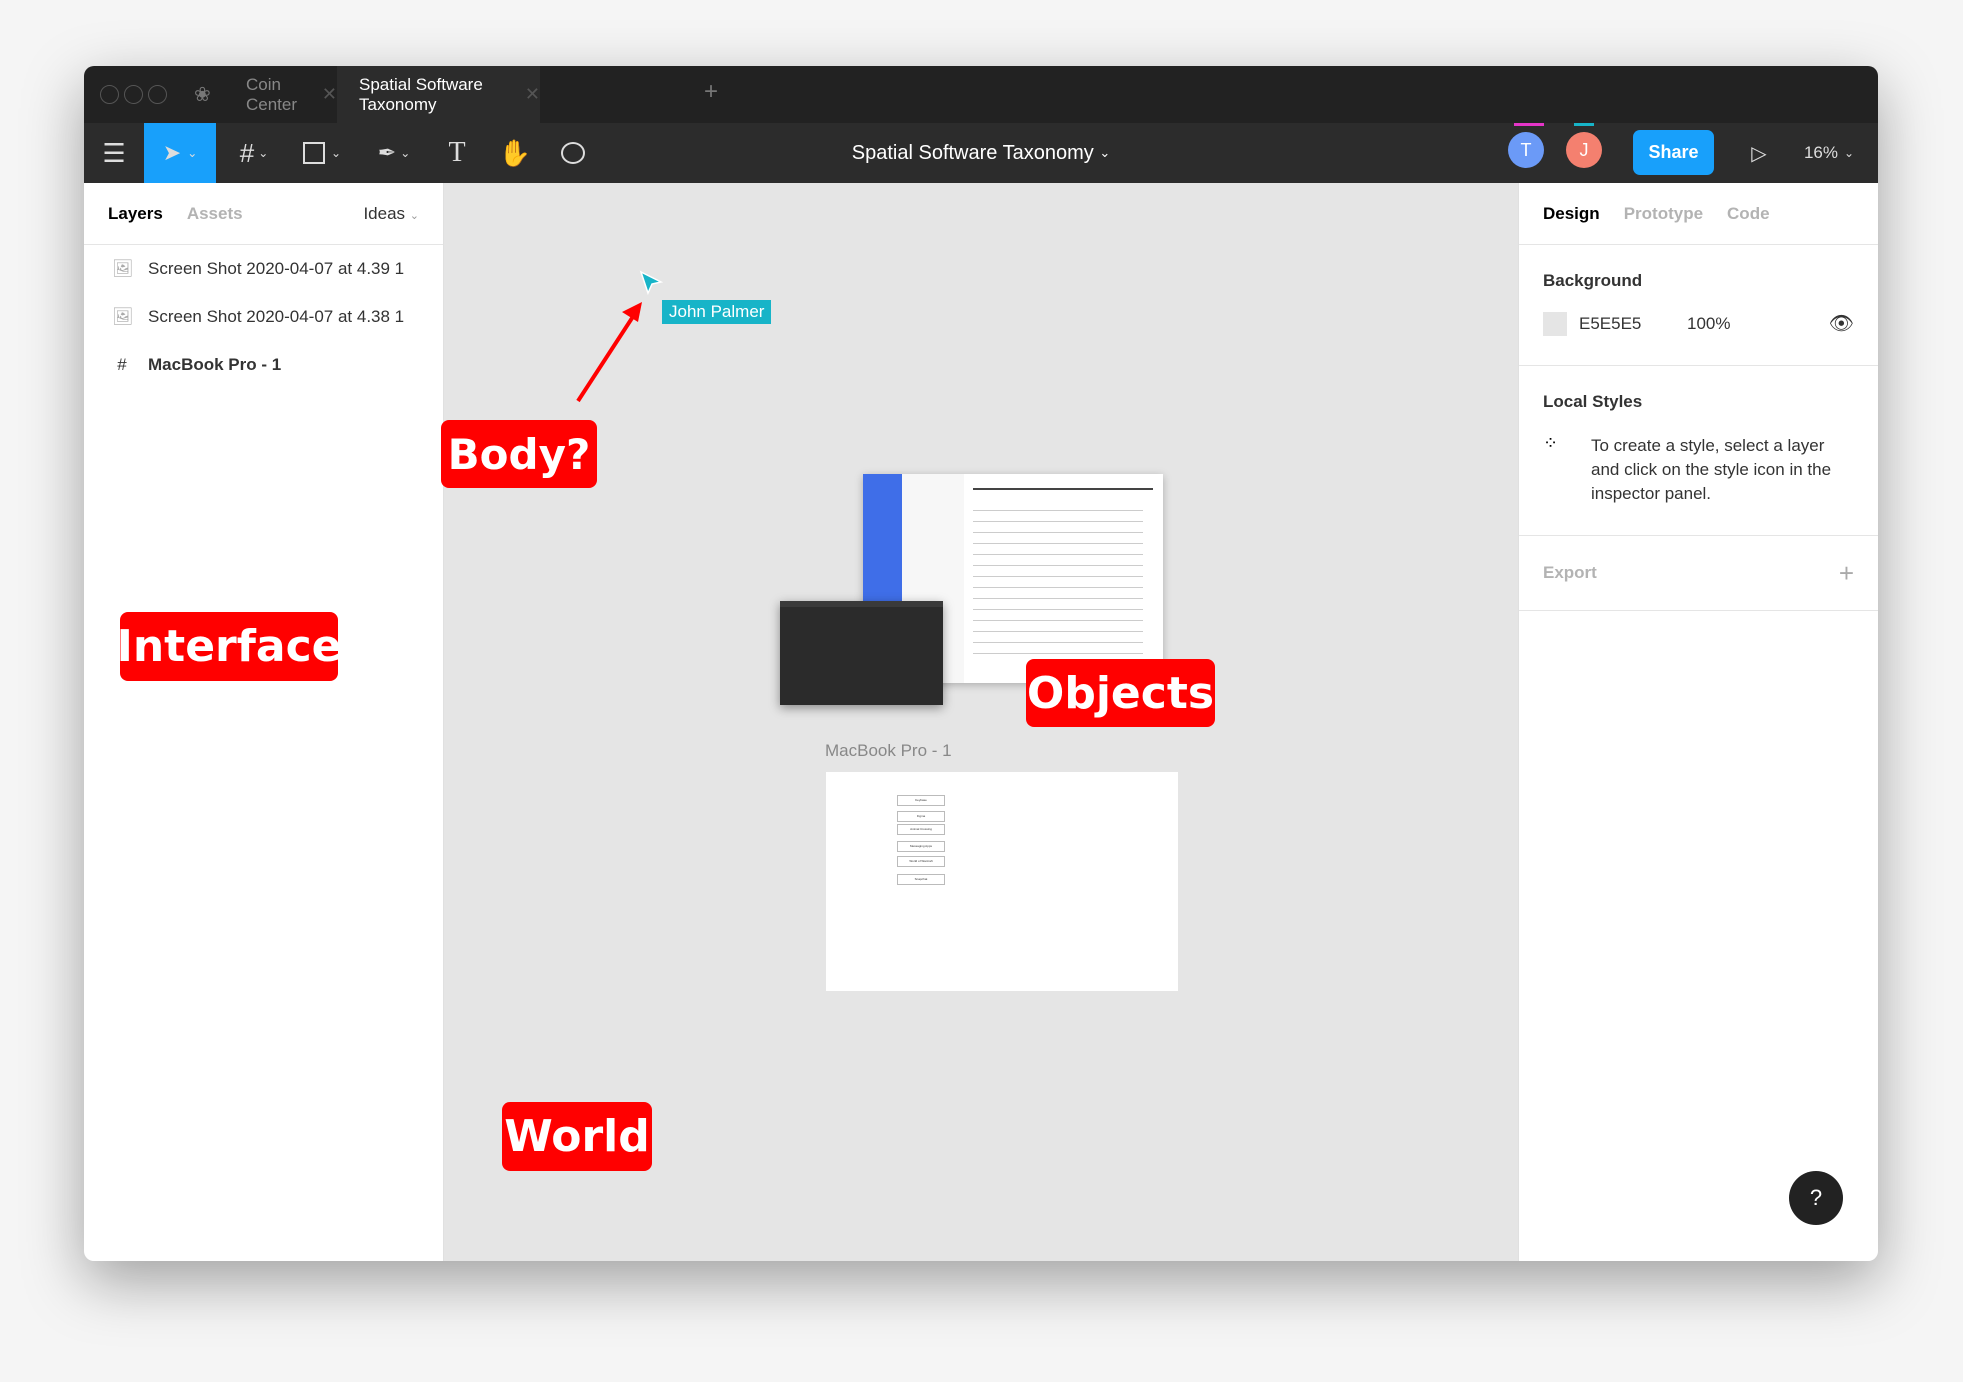  I want to click on label-body: Body?, so click(519, 454).